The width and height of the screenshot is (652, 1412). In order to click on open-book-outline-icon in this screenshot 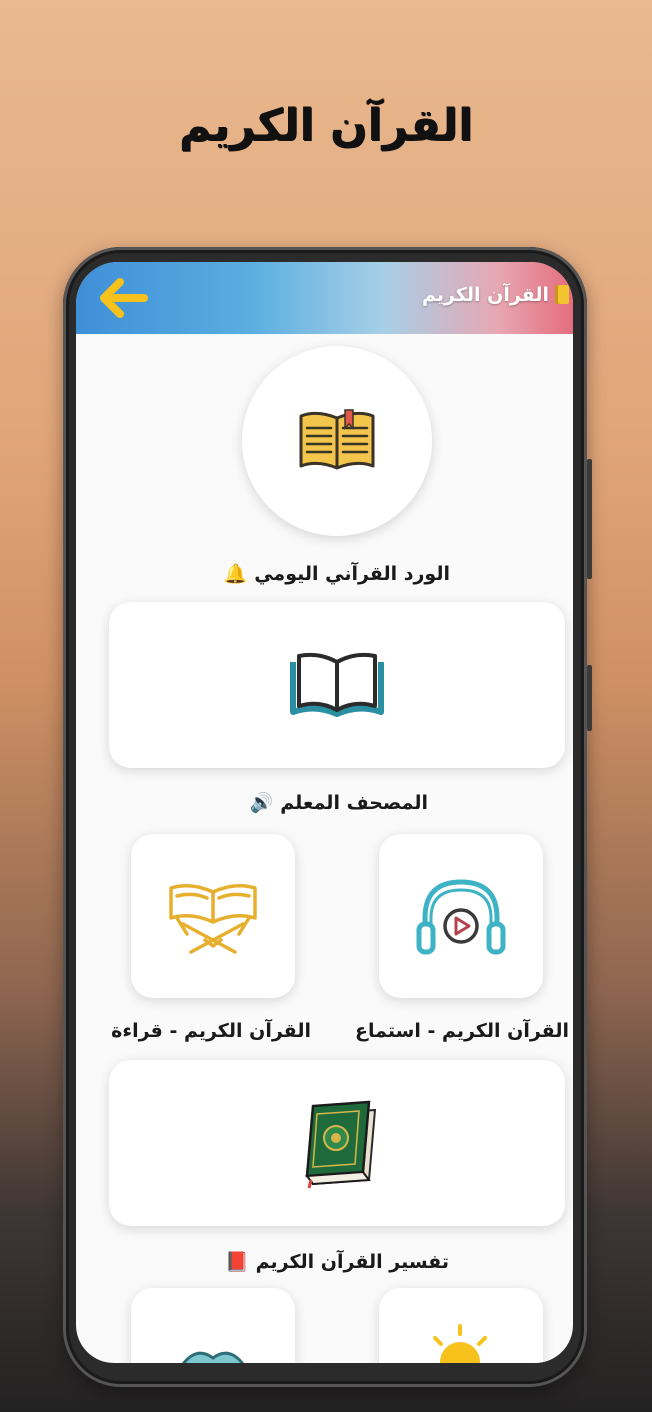, I will do `click(337, 684)`.